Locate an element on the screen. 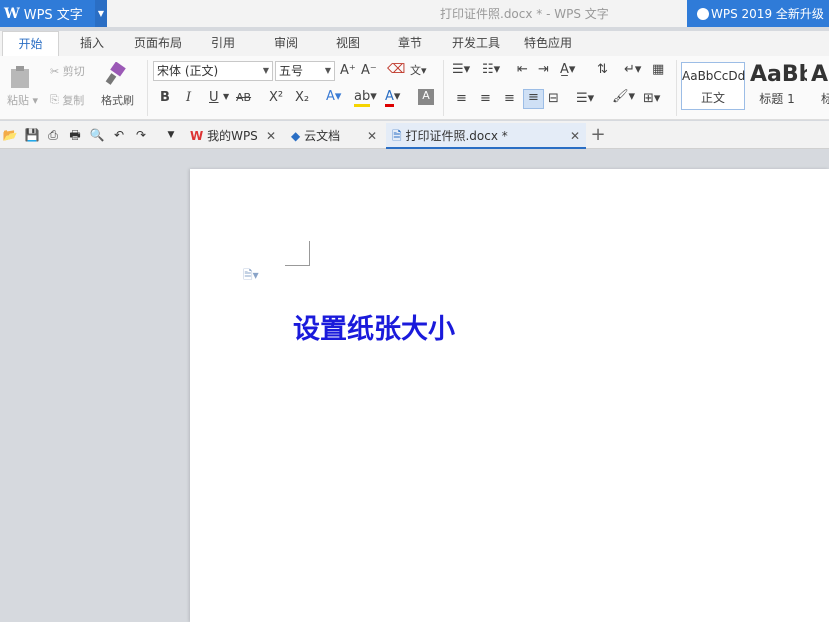 This screenshot has height=622, width=829. save-icon: 💾 is located at coordinates (32, 135).